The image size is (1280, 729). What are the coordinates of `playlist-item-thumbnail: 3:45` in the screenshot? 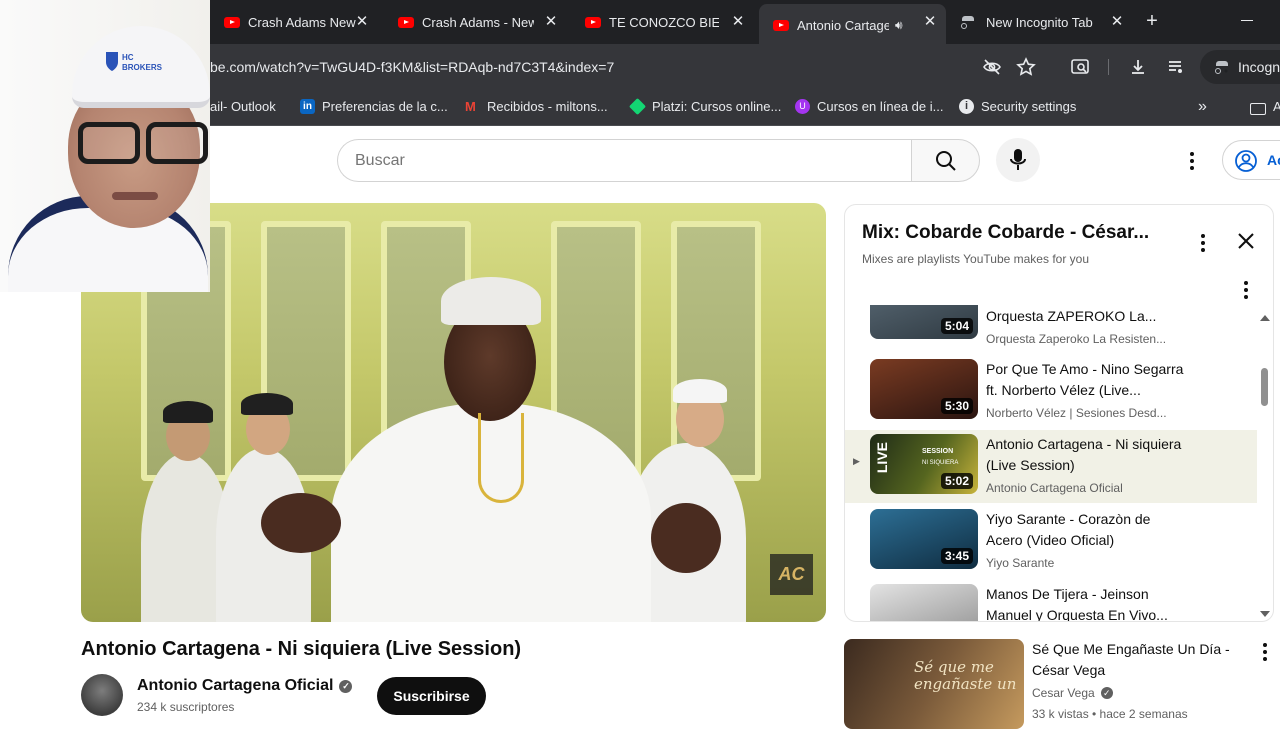 It's located at (924, 539).